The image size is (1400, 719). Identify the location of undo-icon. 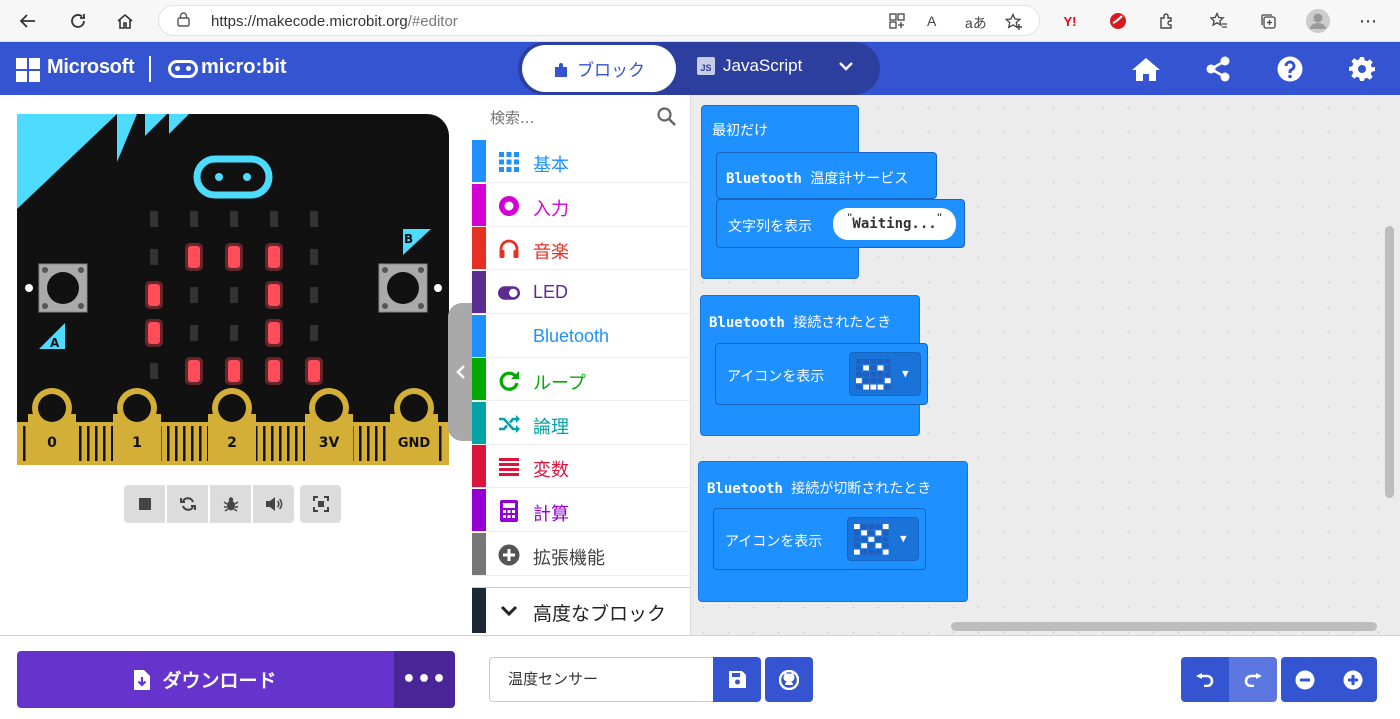
(1205, 679).